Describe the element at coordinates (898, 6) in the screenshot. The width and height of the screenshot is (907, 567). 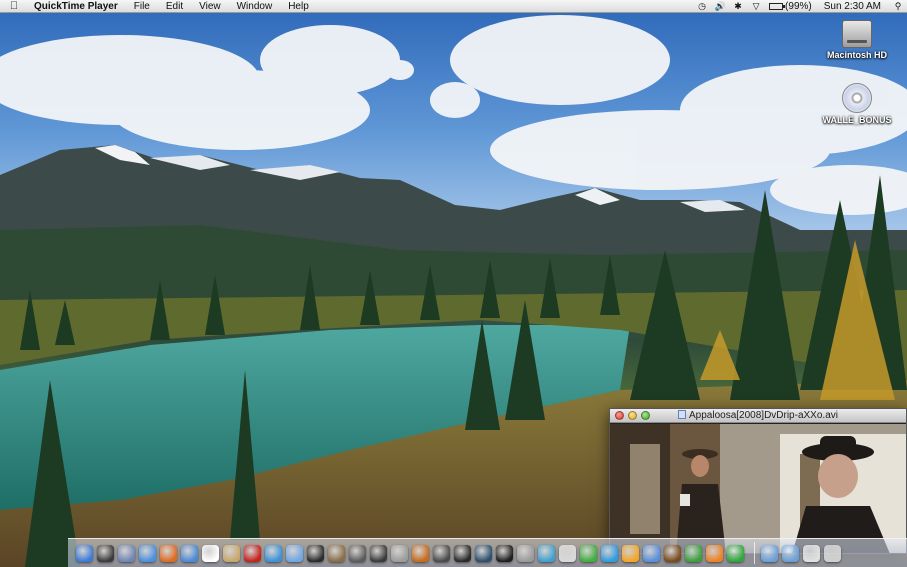
I see `spotlight-icon: ⚲` at that location.